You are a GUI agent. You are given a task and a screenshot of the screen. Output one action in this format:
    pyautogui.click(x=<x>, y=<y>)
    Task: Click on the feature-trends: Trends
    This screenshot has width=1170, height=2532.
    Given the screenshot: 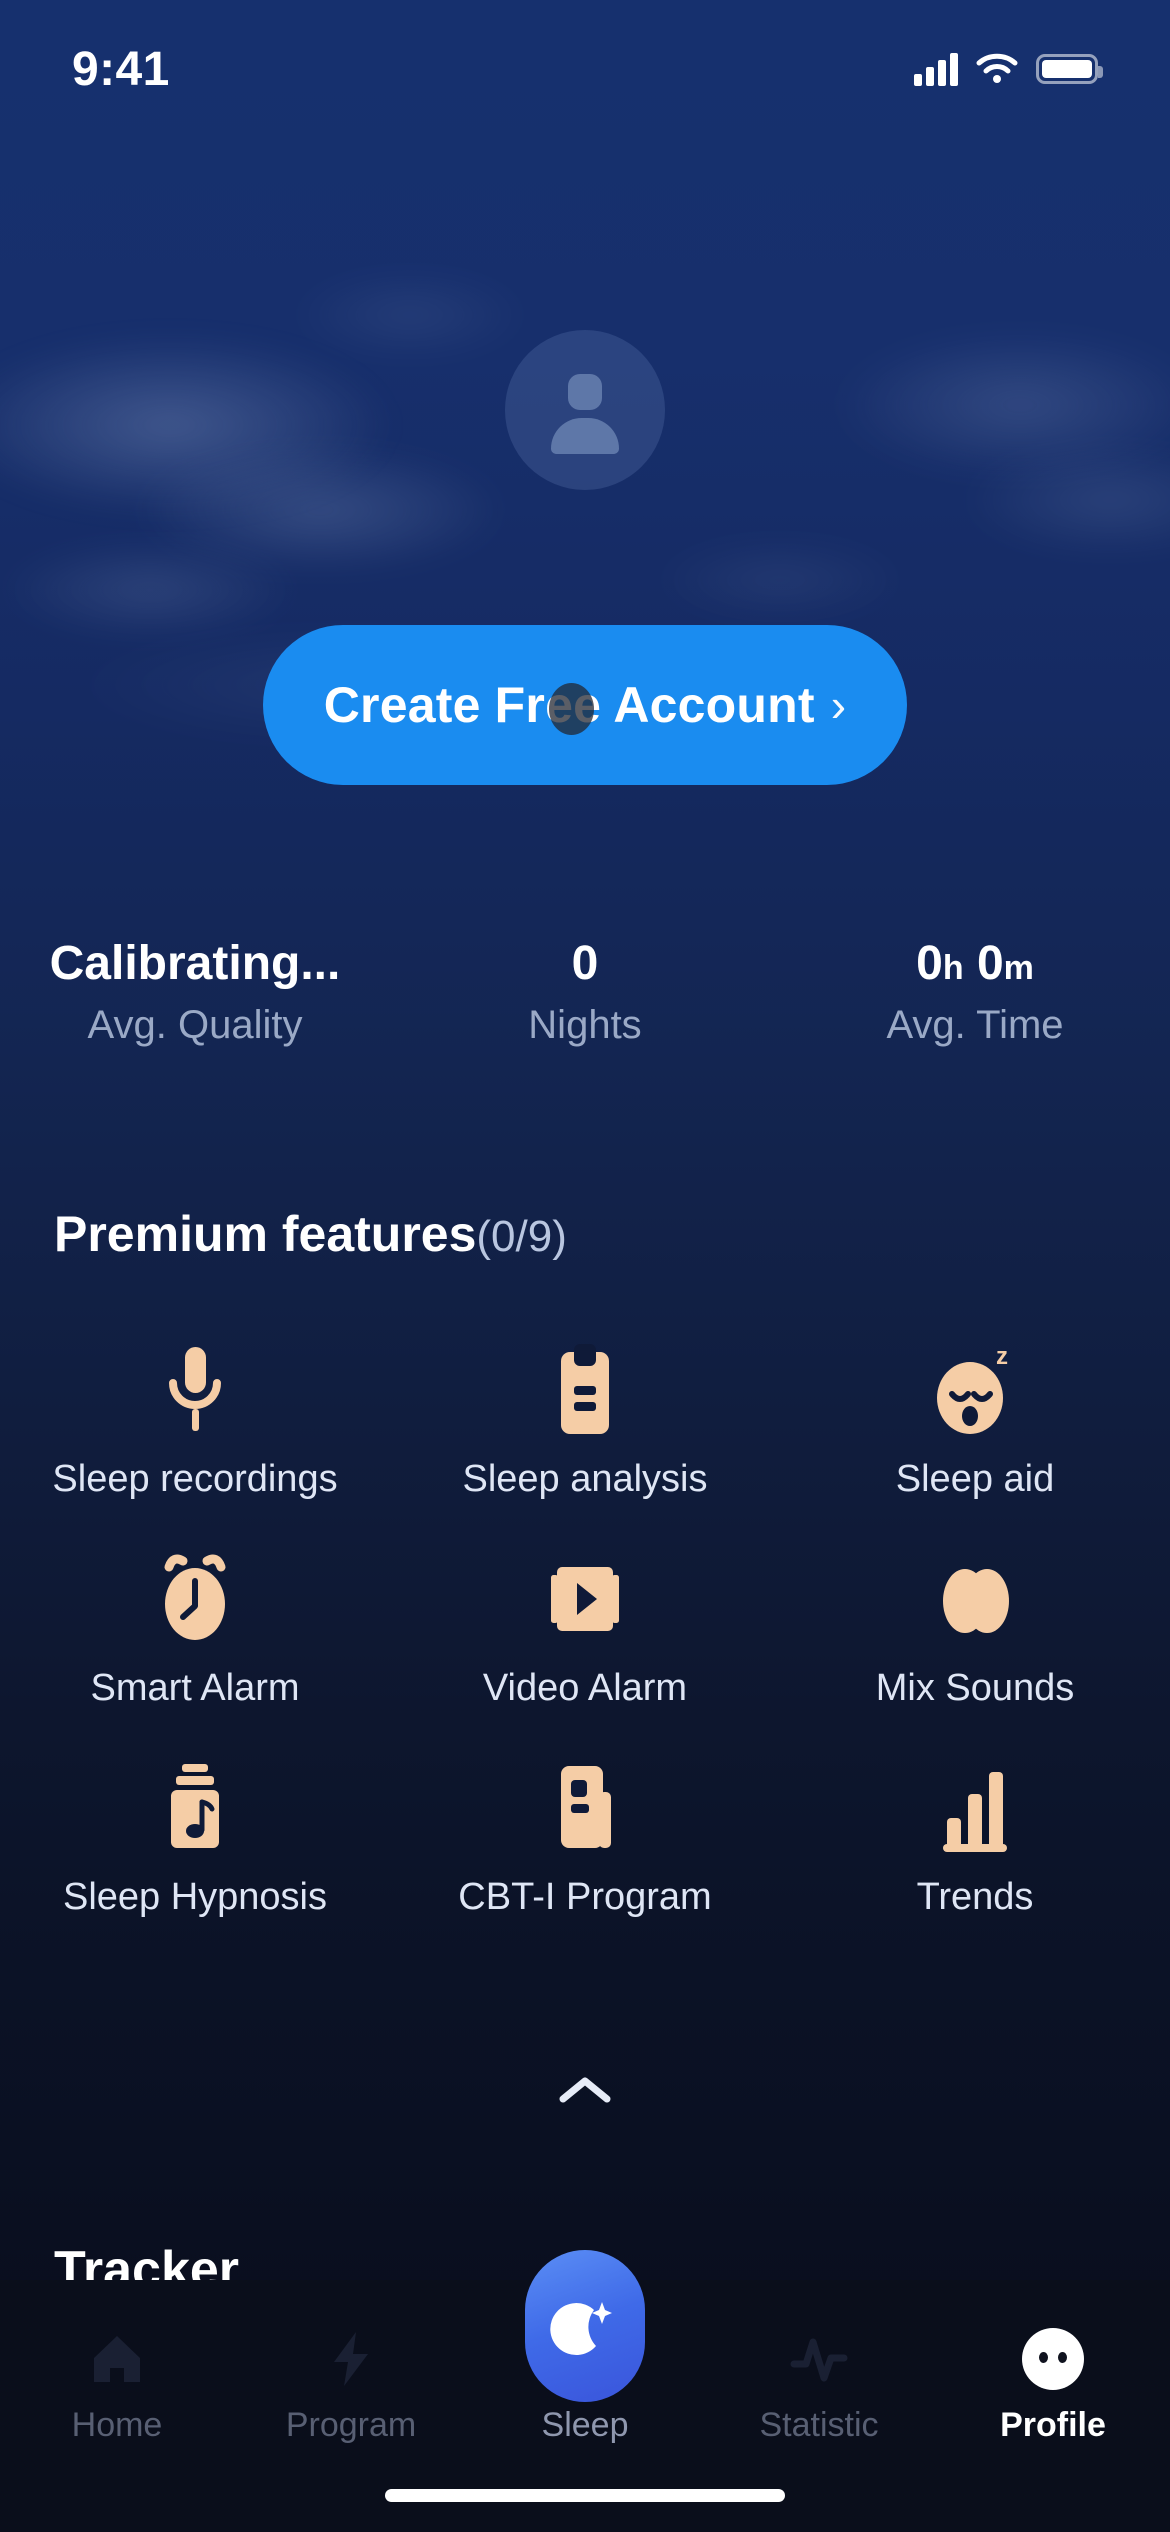 What is the action you would take?
    pyautogui.click(x=975, y=1838)
    